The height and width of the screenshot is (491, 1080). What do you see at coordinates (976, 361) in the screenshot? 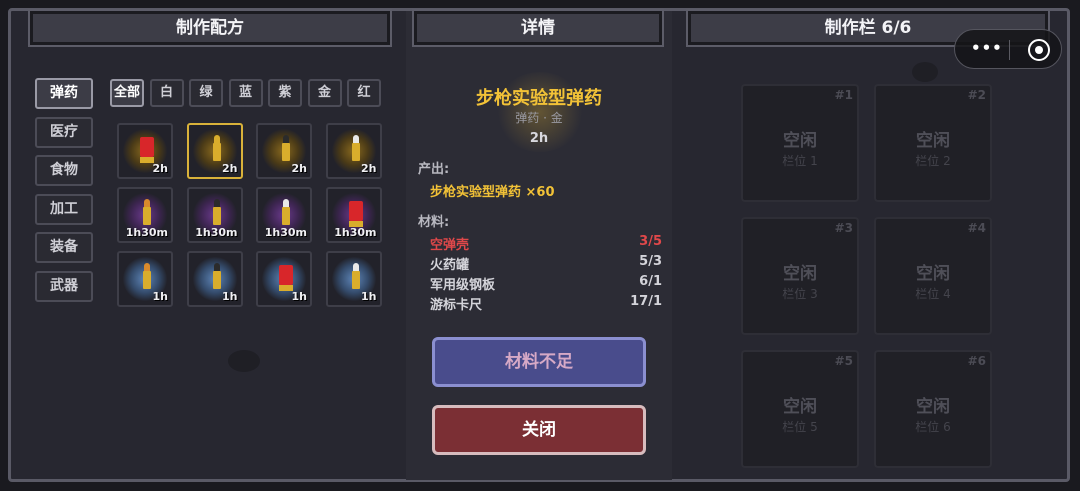
I see `slot-number: #6` at bounding box center [976, 361].